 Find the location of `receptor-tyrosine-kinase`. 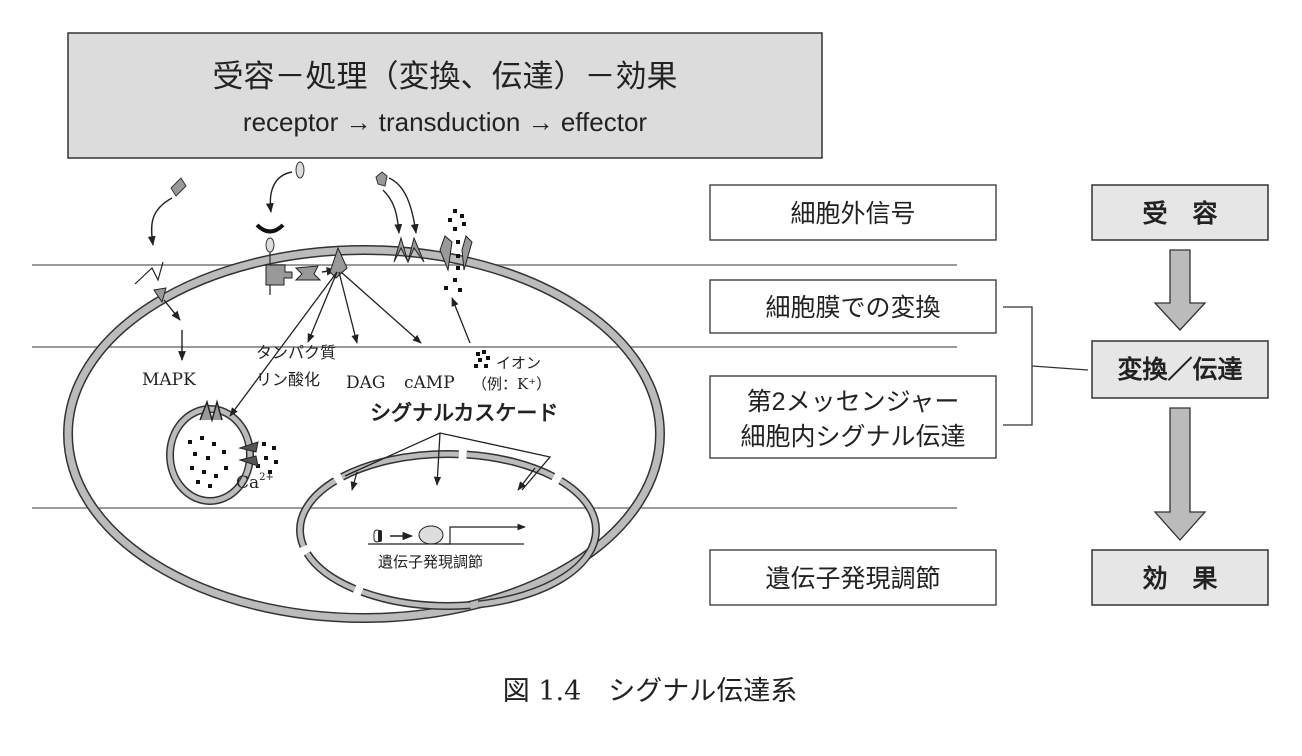

receptor-tyrosine-kinase is located at coordinates (160, 269).